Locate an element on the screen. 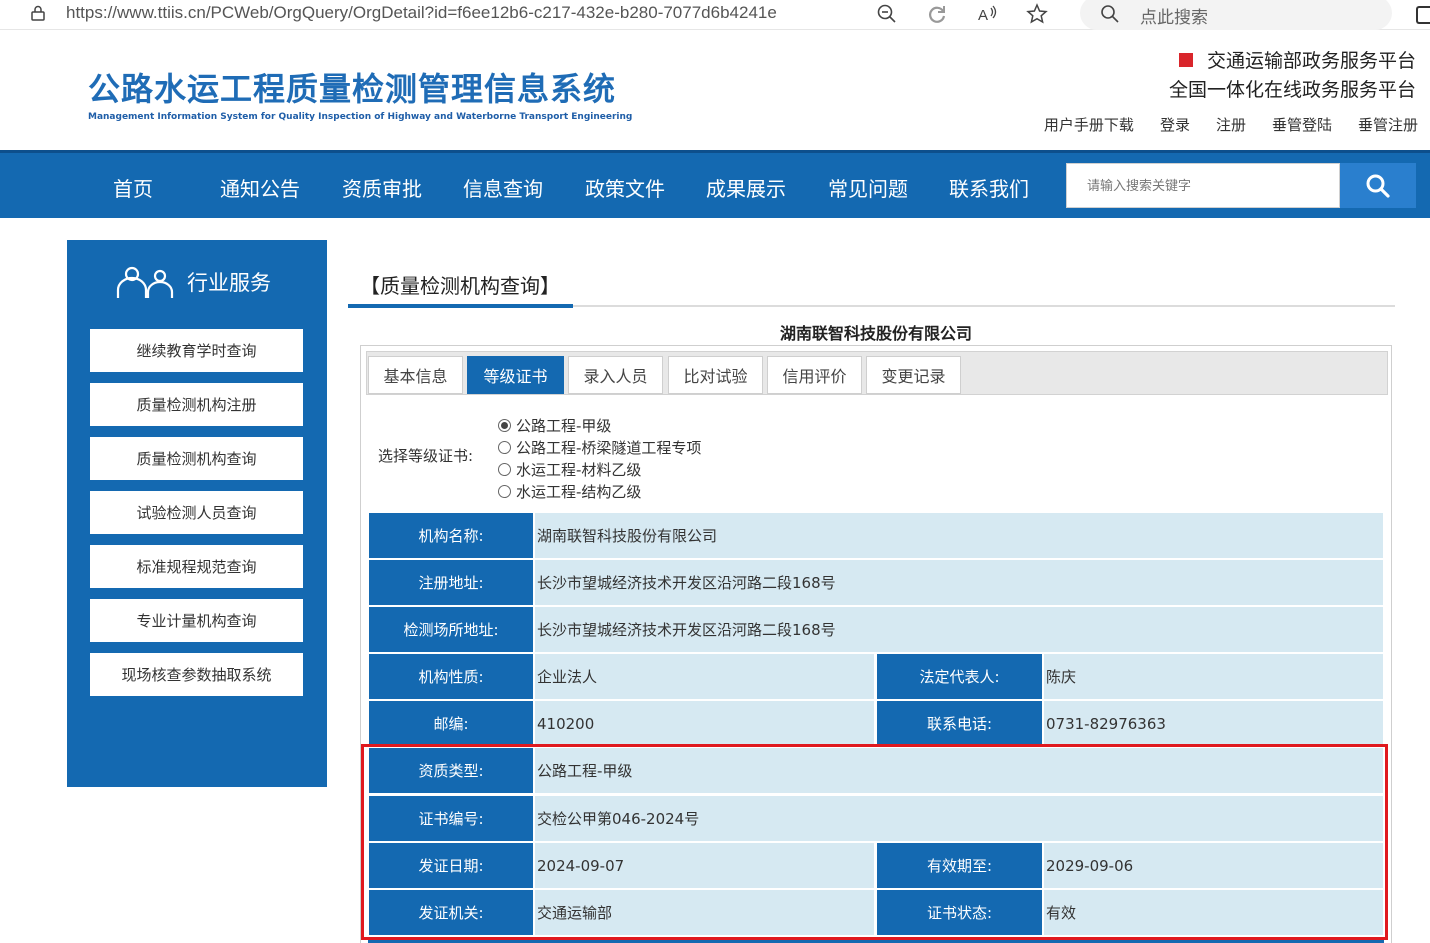 The image size is (1430, 943). postcode-label: 邮编: is located at coordinates (451, 723).